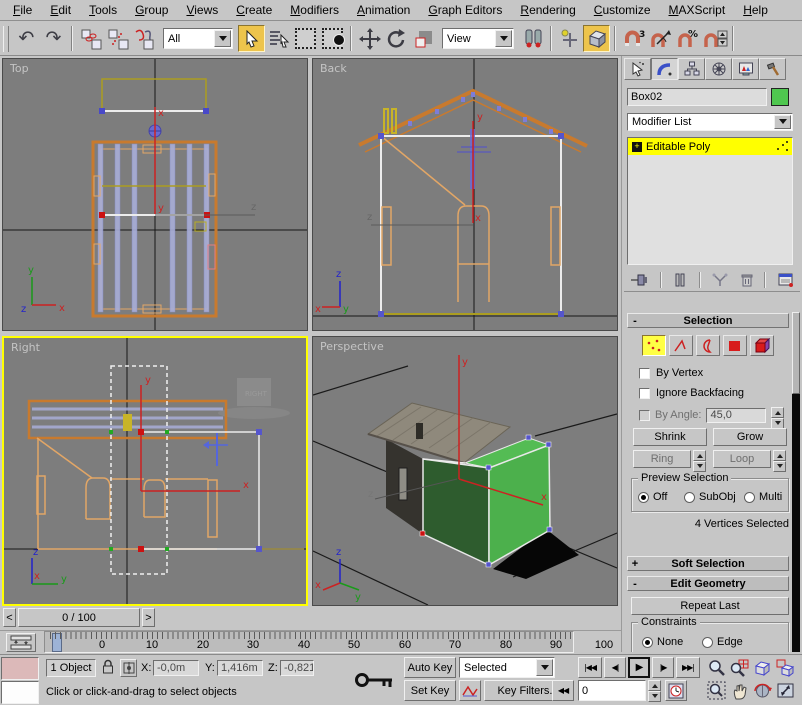  Describe the element at coordinates (375, 680) in the screenshot. I see `set-keys-button` at that location.